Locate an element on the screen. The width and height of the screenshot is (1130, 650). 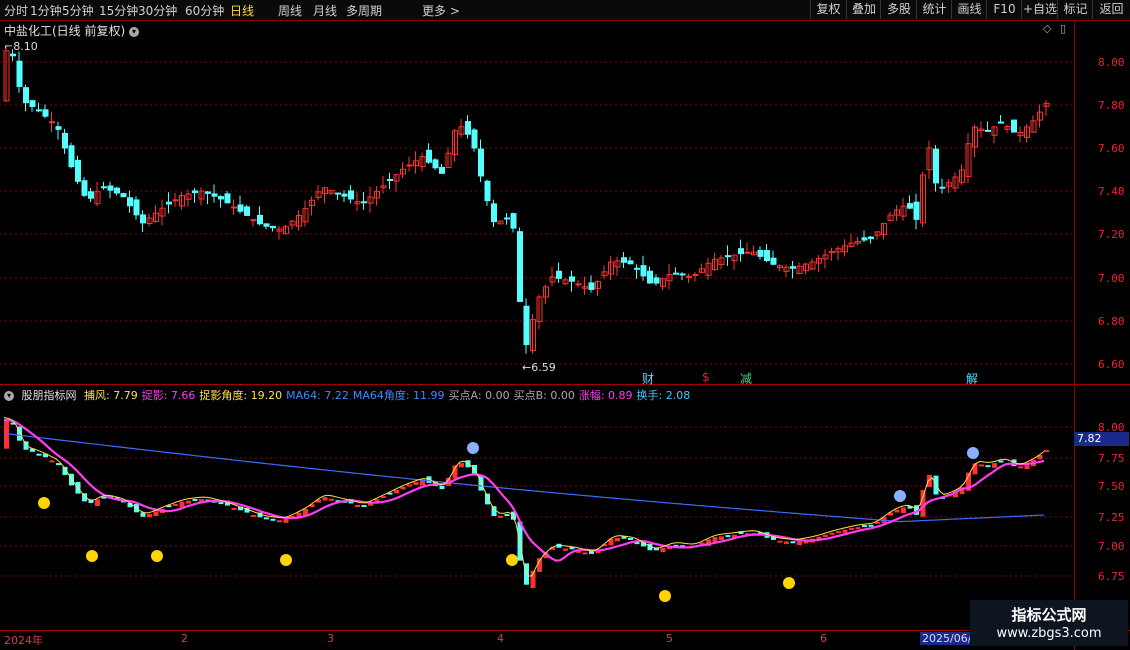
indicator-value-4: MA64角度: 11.99 is located at coordinates (398, 395).